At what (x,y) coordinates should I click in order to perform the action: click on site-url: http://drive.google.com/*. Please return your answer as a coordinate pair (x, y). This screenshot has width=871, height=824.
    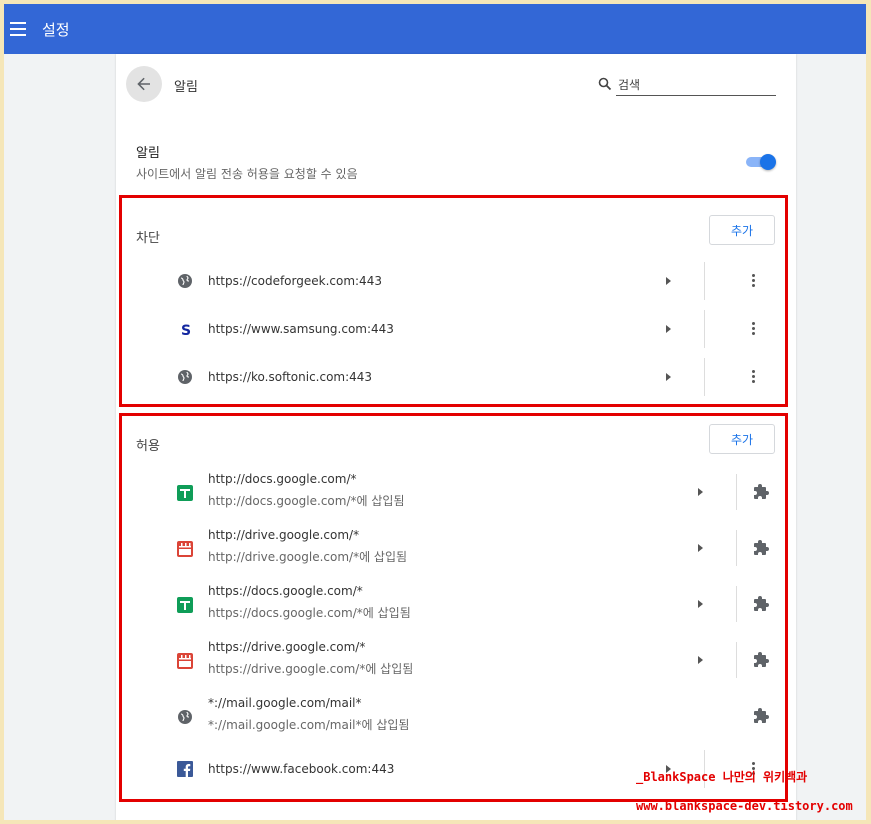
    Looking at the image, I should click on (284, 535).